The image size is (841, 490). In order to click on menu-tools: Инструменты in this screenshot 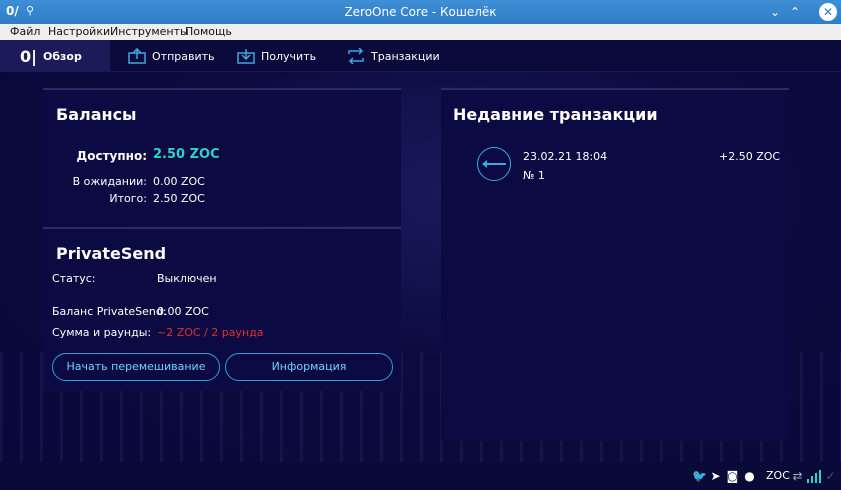, I will do `click(149, 31)`.